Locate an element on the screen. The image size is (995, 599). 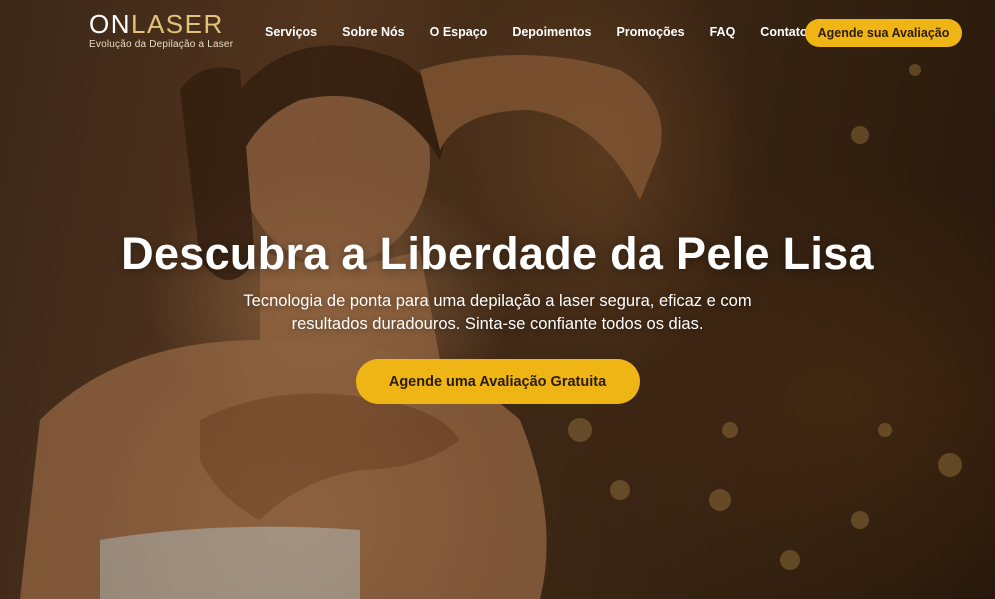
nav-link-contato: Contato is located at coordinates (783, 32).